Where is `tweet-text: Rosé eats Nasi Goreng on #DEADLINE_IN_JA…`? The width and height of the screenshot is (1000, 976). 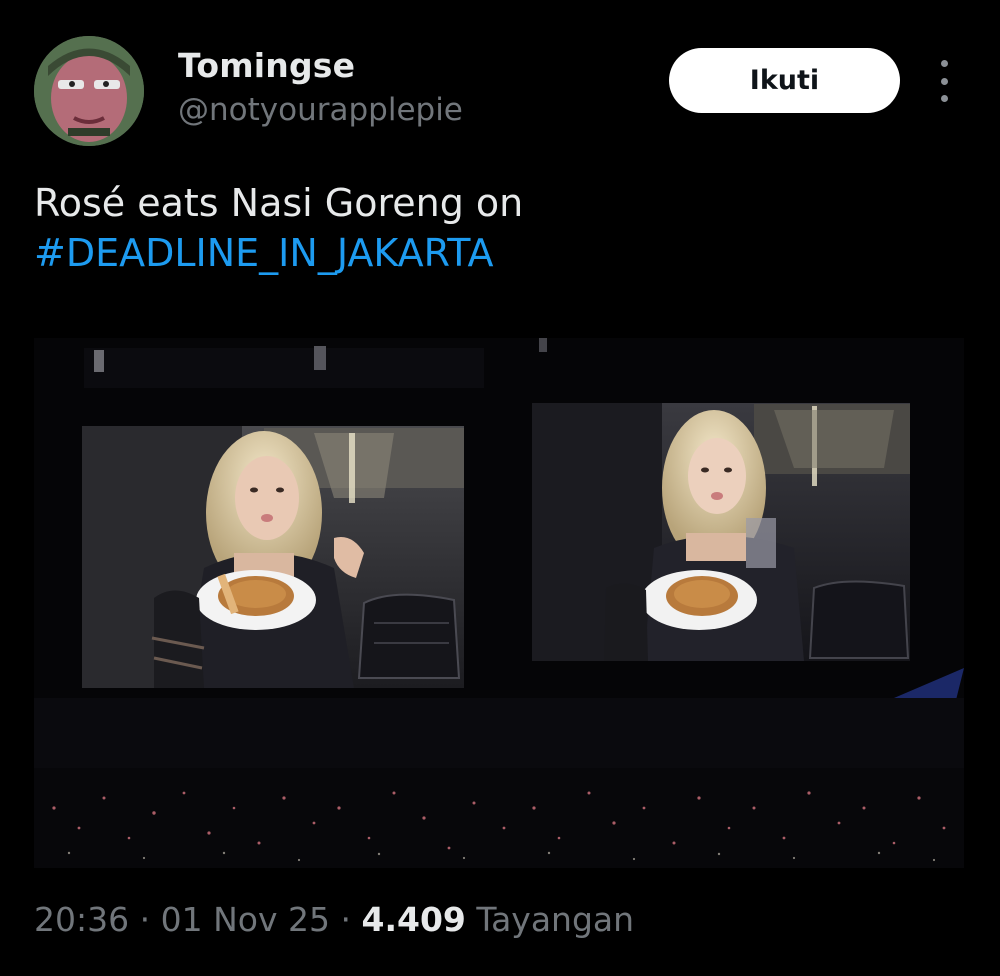 tweet-text: Rosé eats Nasi Goreng on #DEADLINE_IN_JA… is located at coordinates (499, 228).